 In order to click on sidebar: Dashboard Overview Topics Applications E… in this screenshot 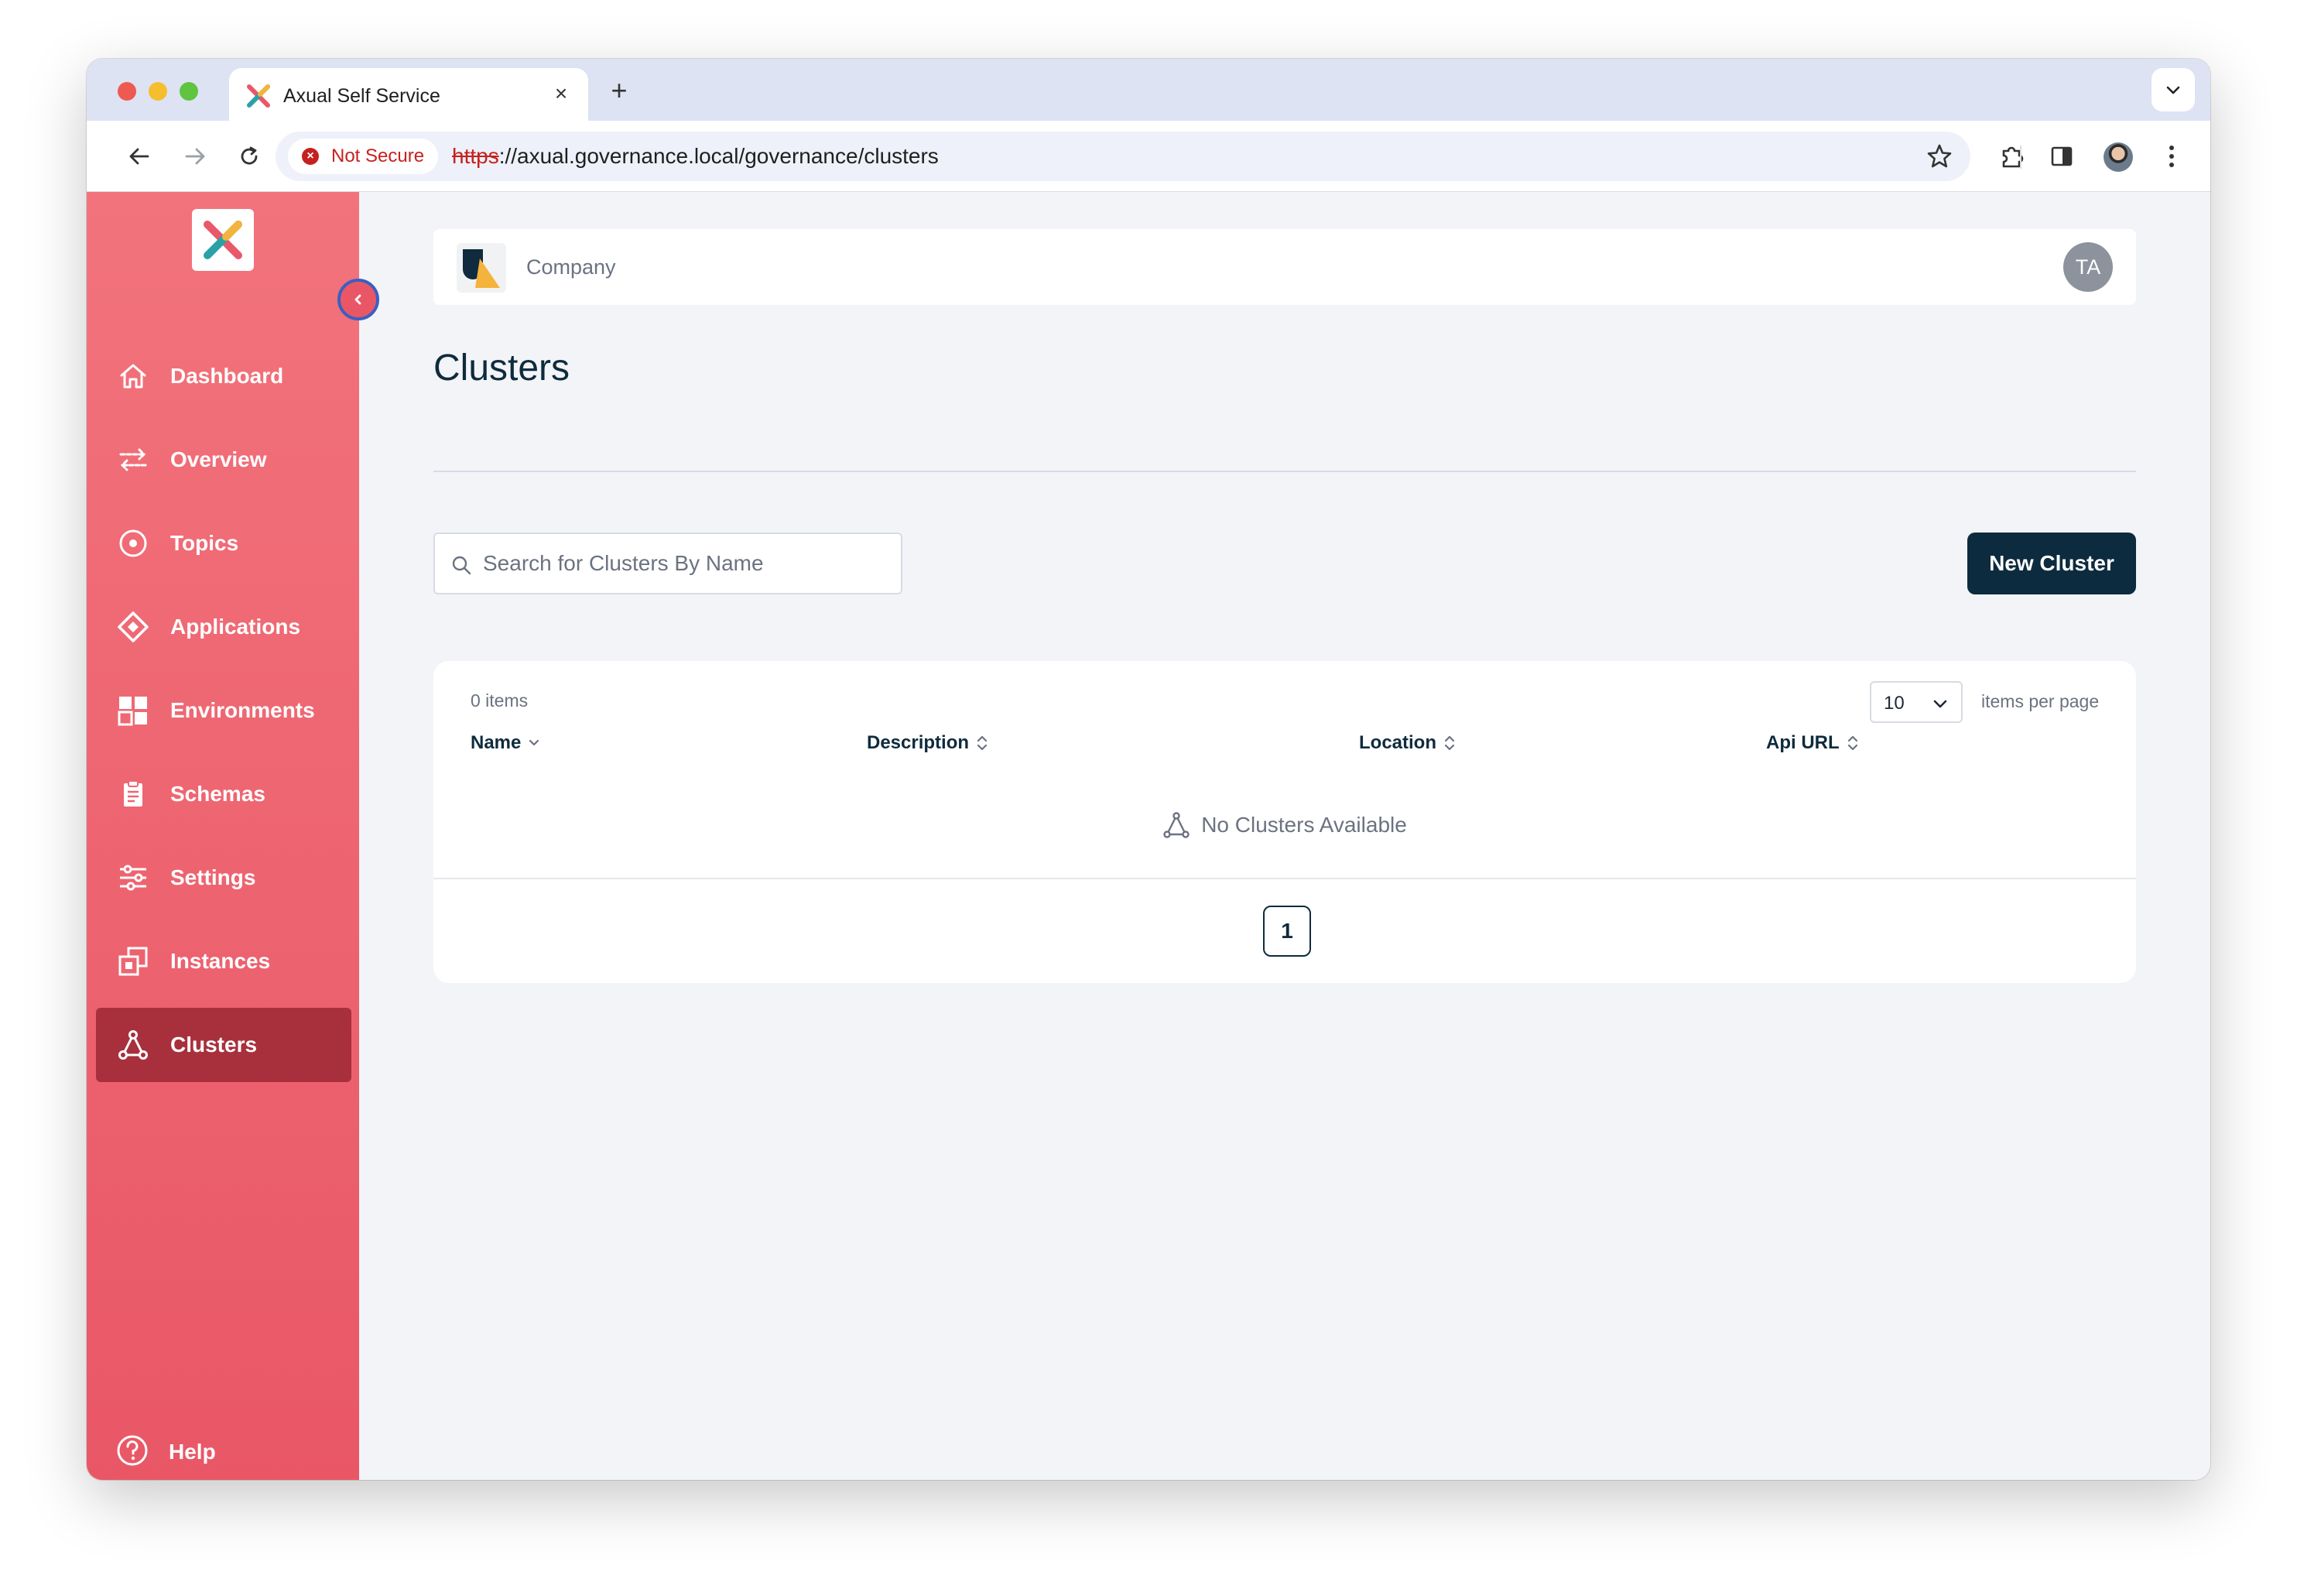, I will do `click(223, 836)`.